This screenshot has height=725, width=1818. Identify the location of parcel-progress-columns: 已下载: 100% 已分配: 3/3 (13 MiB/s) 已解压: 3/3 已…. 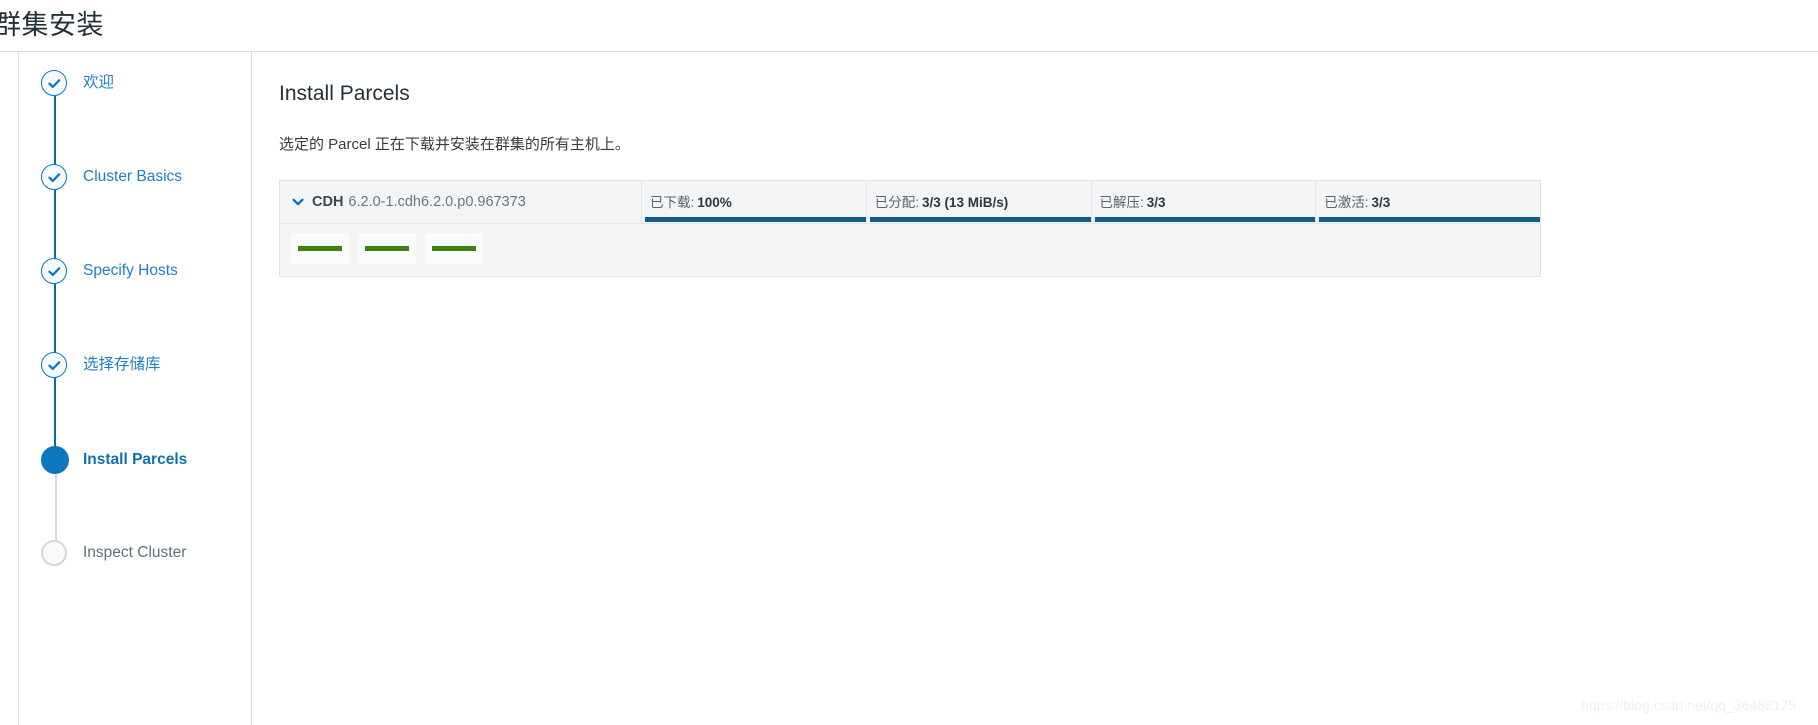
(1091, 201).